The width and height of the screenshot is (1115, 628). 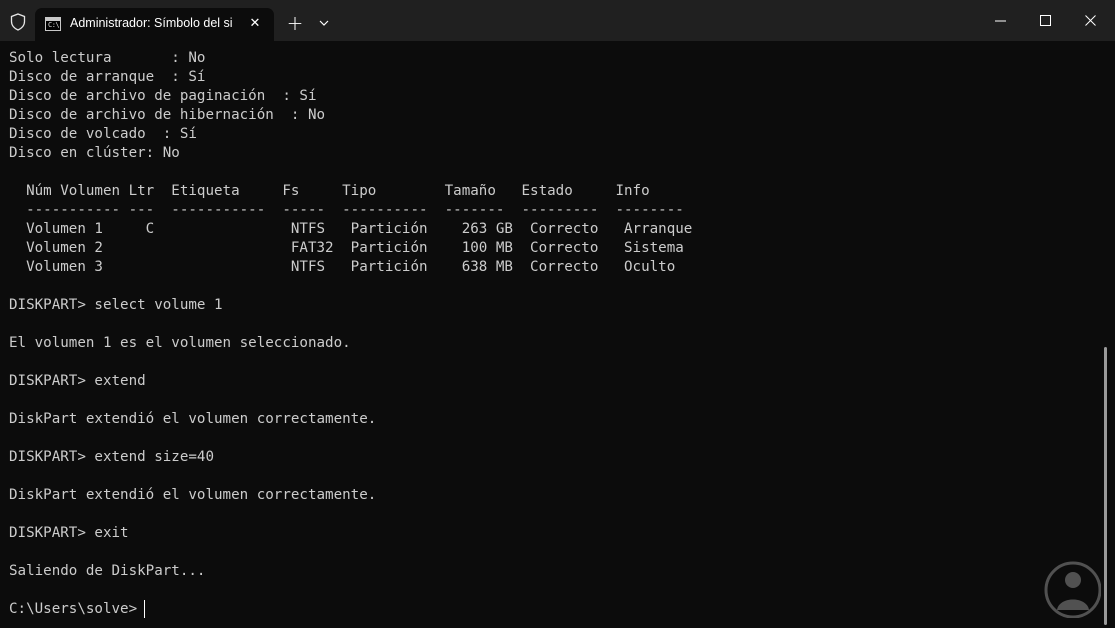 I want to click on command-line: DISKPART> select volume 1, so click(x=116, y=305).